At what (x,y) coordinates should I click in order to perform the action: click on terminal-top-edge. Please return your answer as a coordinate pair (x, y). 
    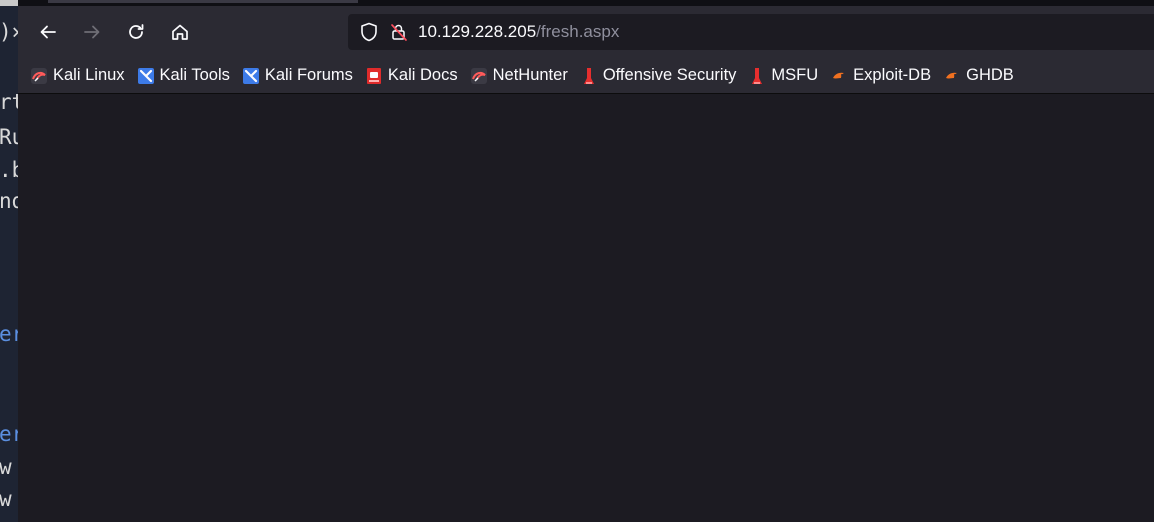
    Looking at the image, I should click on (9, 3).